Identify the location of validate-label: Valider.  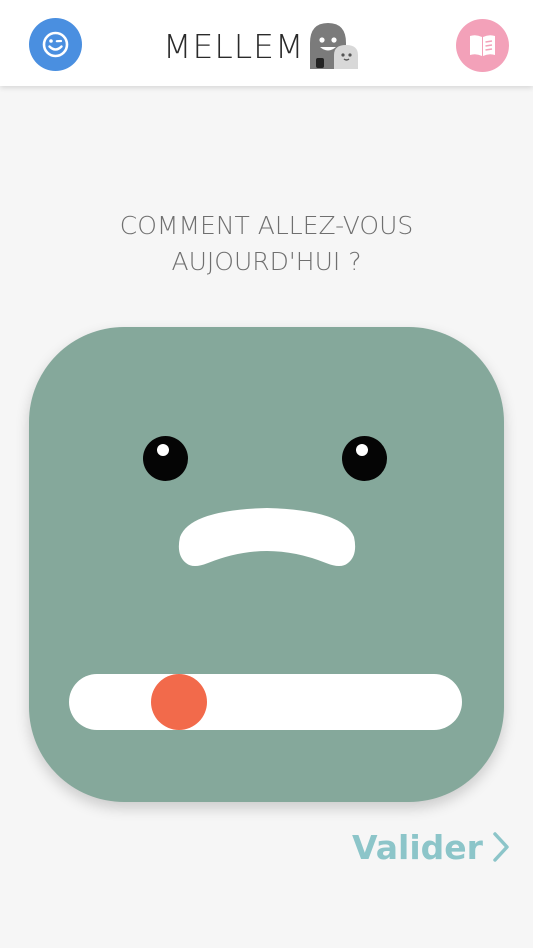
(417, 847).